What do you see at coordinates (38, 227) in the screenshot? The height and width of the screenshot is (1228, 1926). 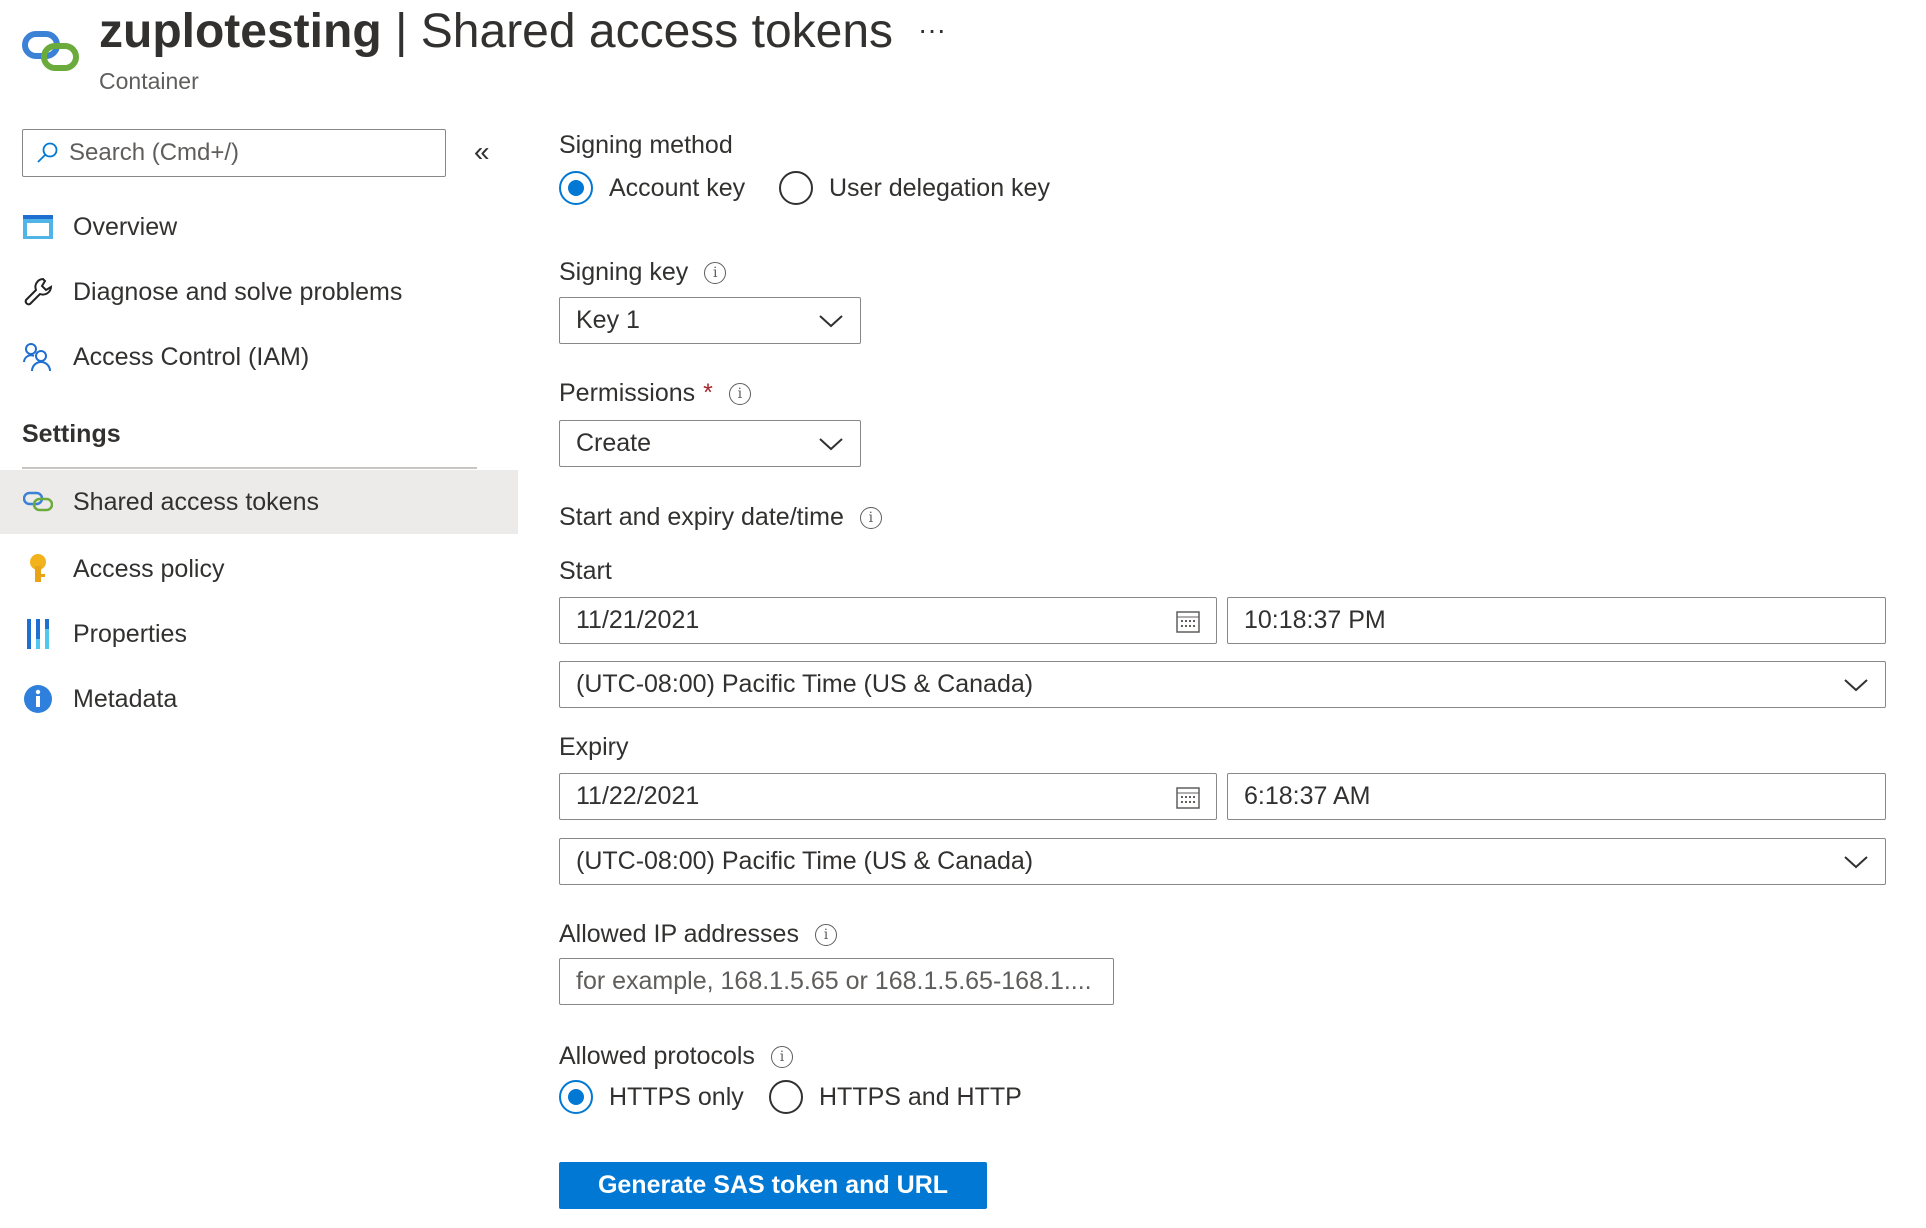 I see `overview-icon` at bounding box center [38, 227].